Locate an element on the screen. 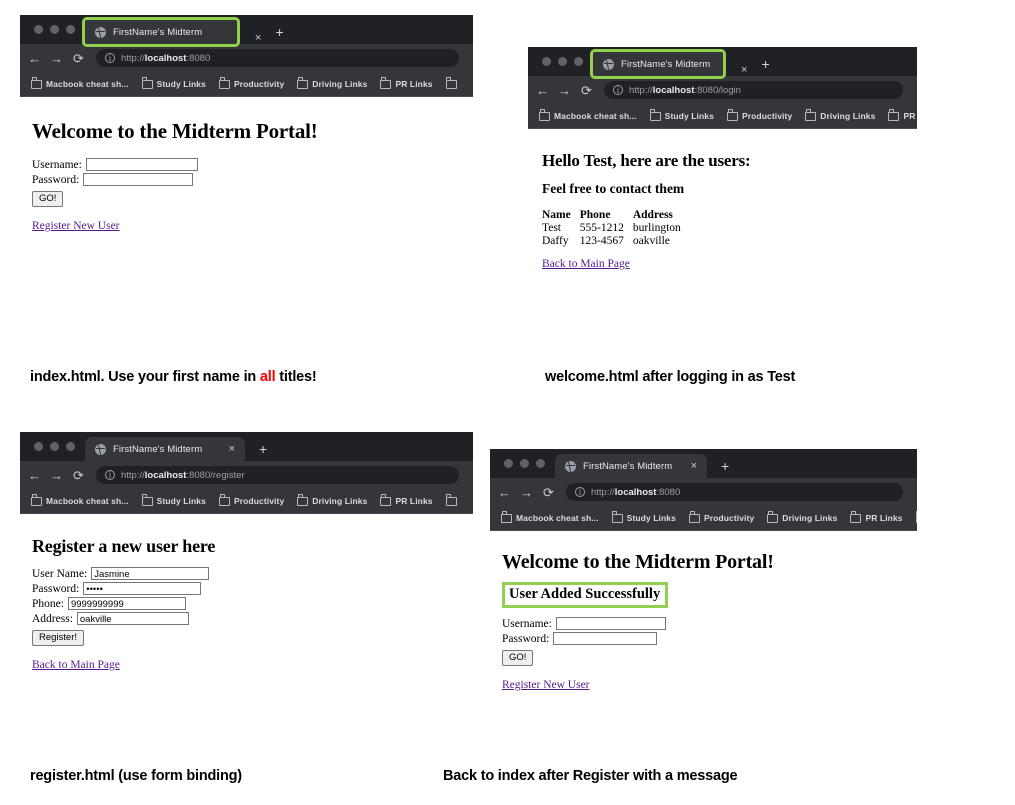 The height and width of the screenshot is (805, 1015). bookmark-item: PR is located at coordinates (900, 115).